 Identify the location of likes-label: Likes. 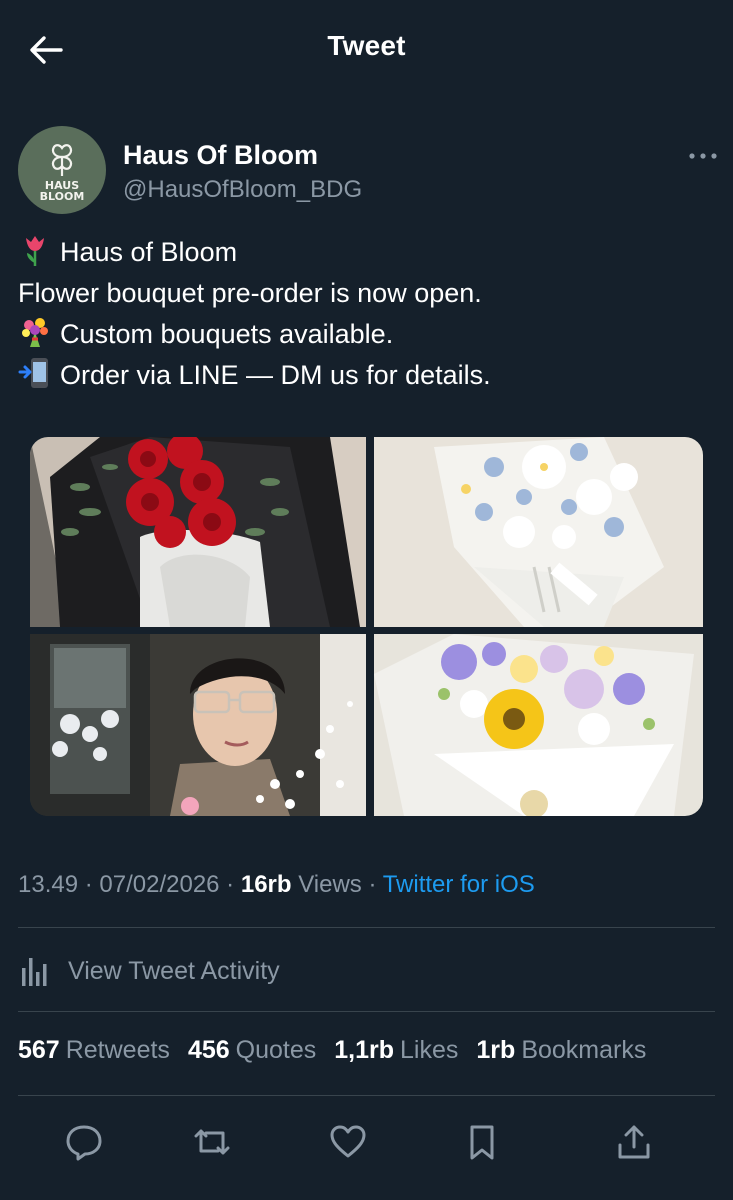
(429, 1050).